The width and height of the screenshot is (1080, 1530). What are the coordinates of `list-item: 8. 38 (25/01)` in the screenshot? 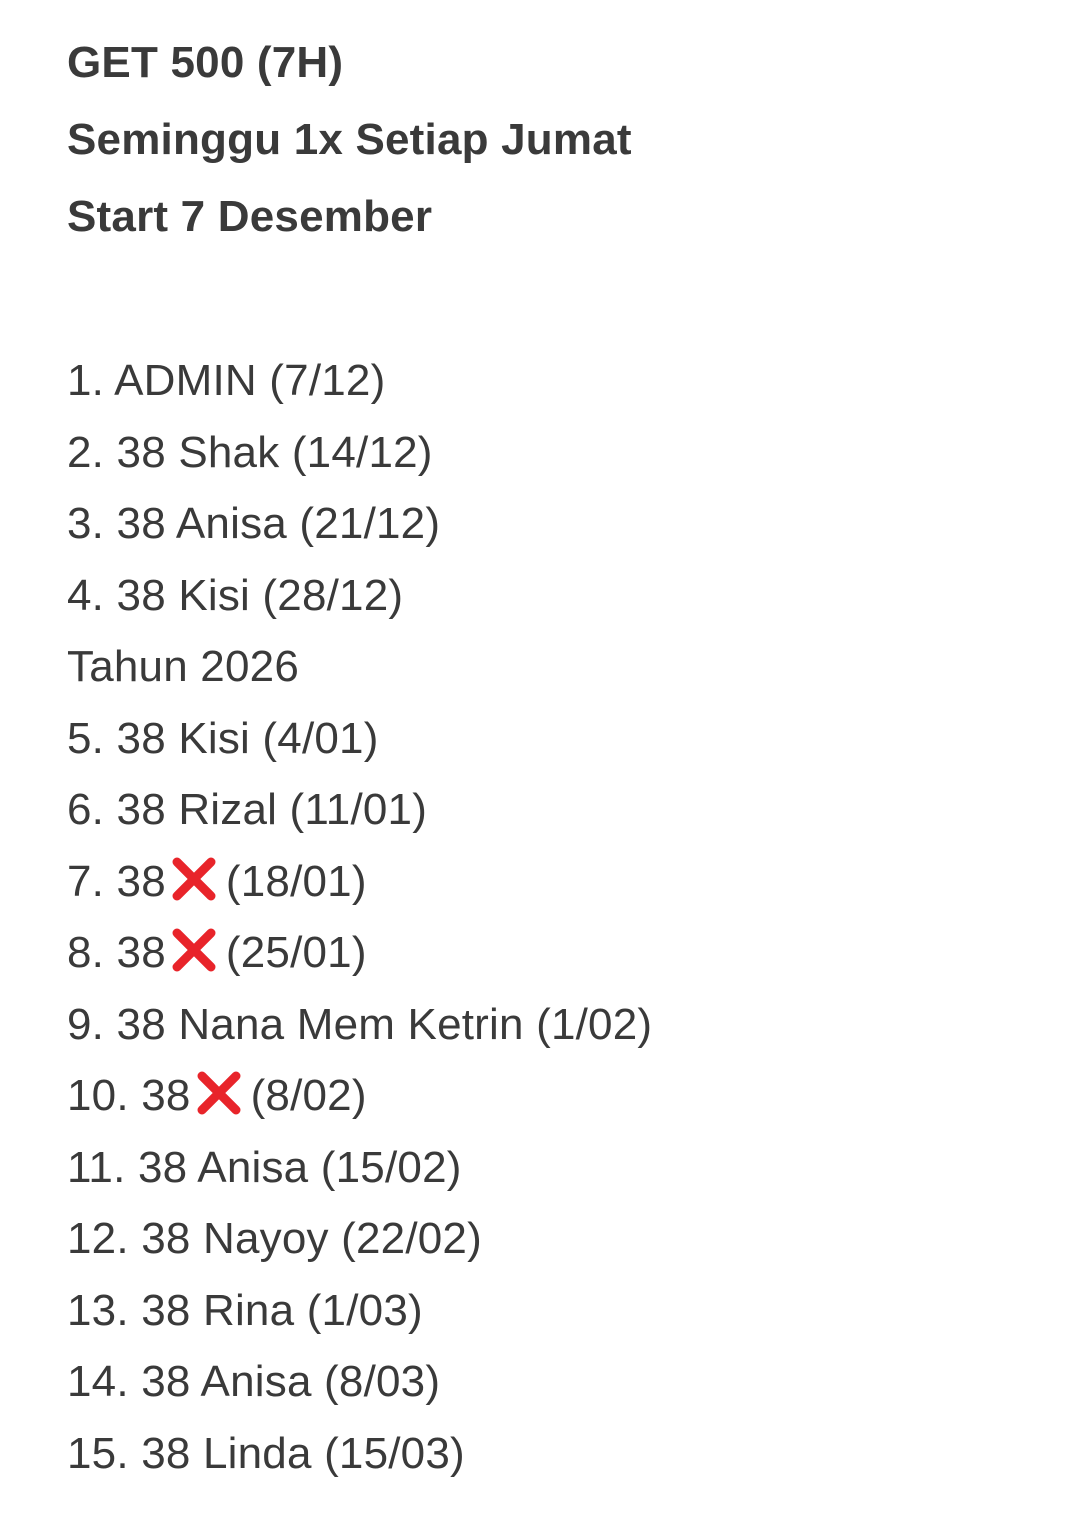 It's located at (553, 953).